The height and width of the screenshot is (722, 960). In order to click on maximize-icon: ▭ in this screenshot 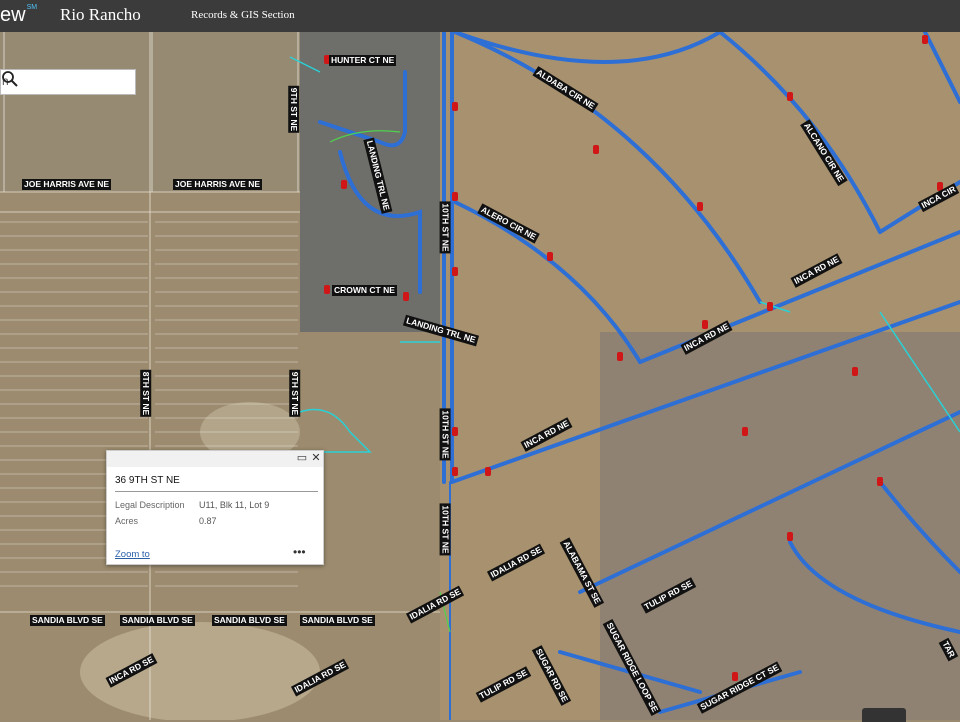, I will do `click(302, 458)`.